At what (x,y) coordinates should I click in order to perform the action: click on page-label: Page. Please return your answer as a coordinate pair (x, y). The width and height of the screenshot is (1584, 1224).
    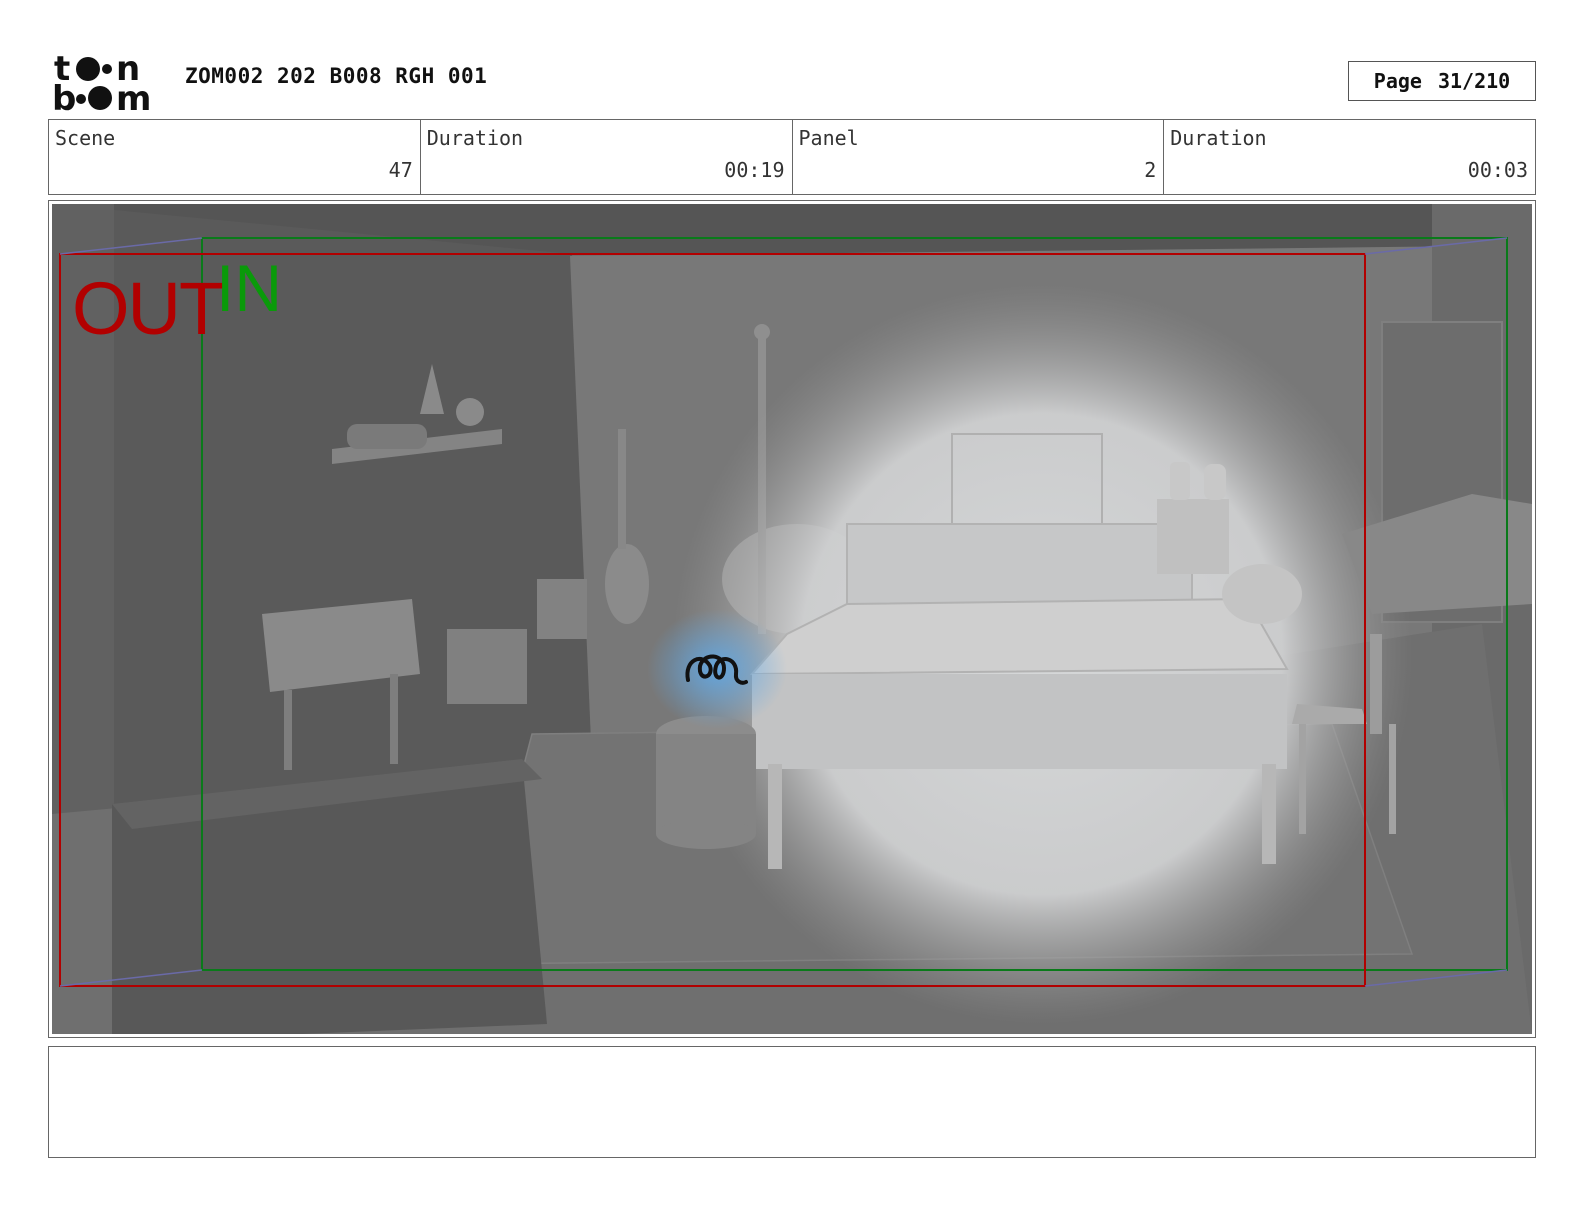
    Looking at the image, I should click on (1397, 81).